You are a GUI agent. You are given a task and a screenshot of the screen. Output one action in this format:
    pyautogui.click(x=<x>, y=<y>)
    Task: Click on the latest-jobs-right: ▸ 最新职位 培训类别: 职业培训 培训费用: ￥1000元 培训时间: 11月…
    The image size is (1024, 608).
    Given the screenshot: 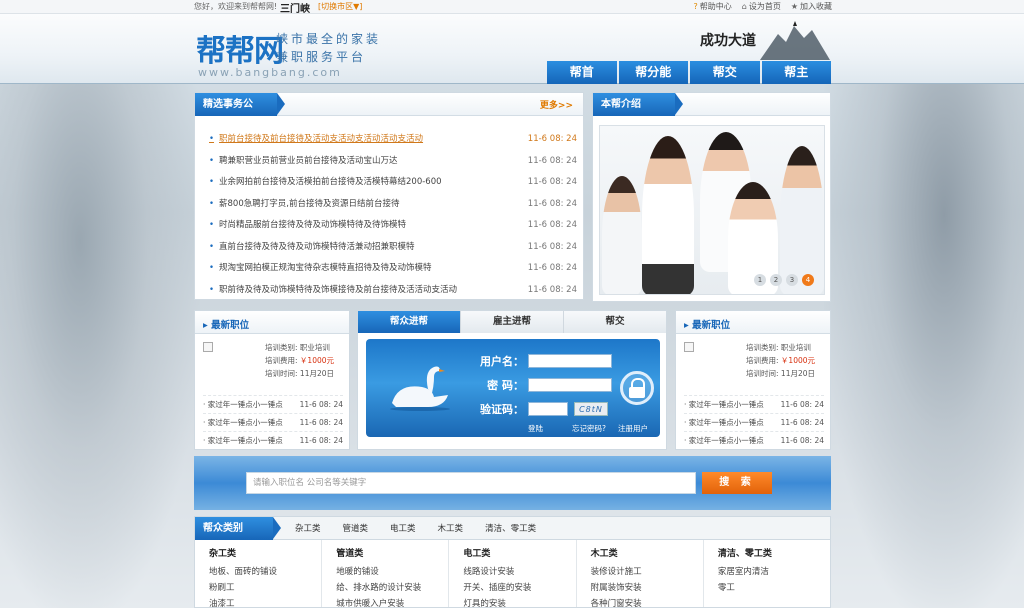 What is the action you would take?
    pyautogui.click(x=753, y=380)
    